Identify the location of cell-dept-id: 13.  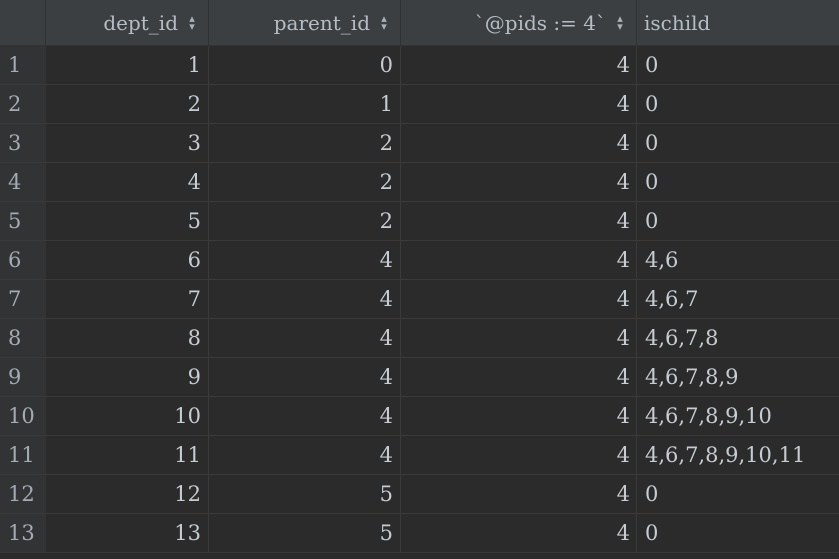
(127, 533).